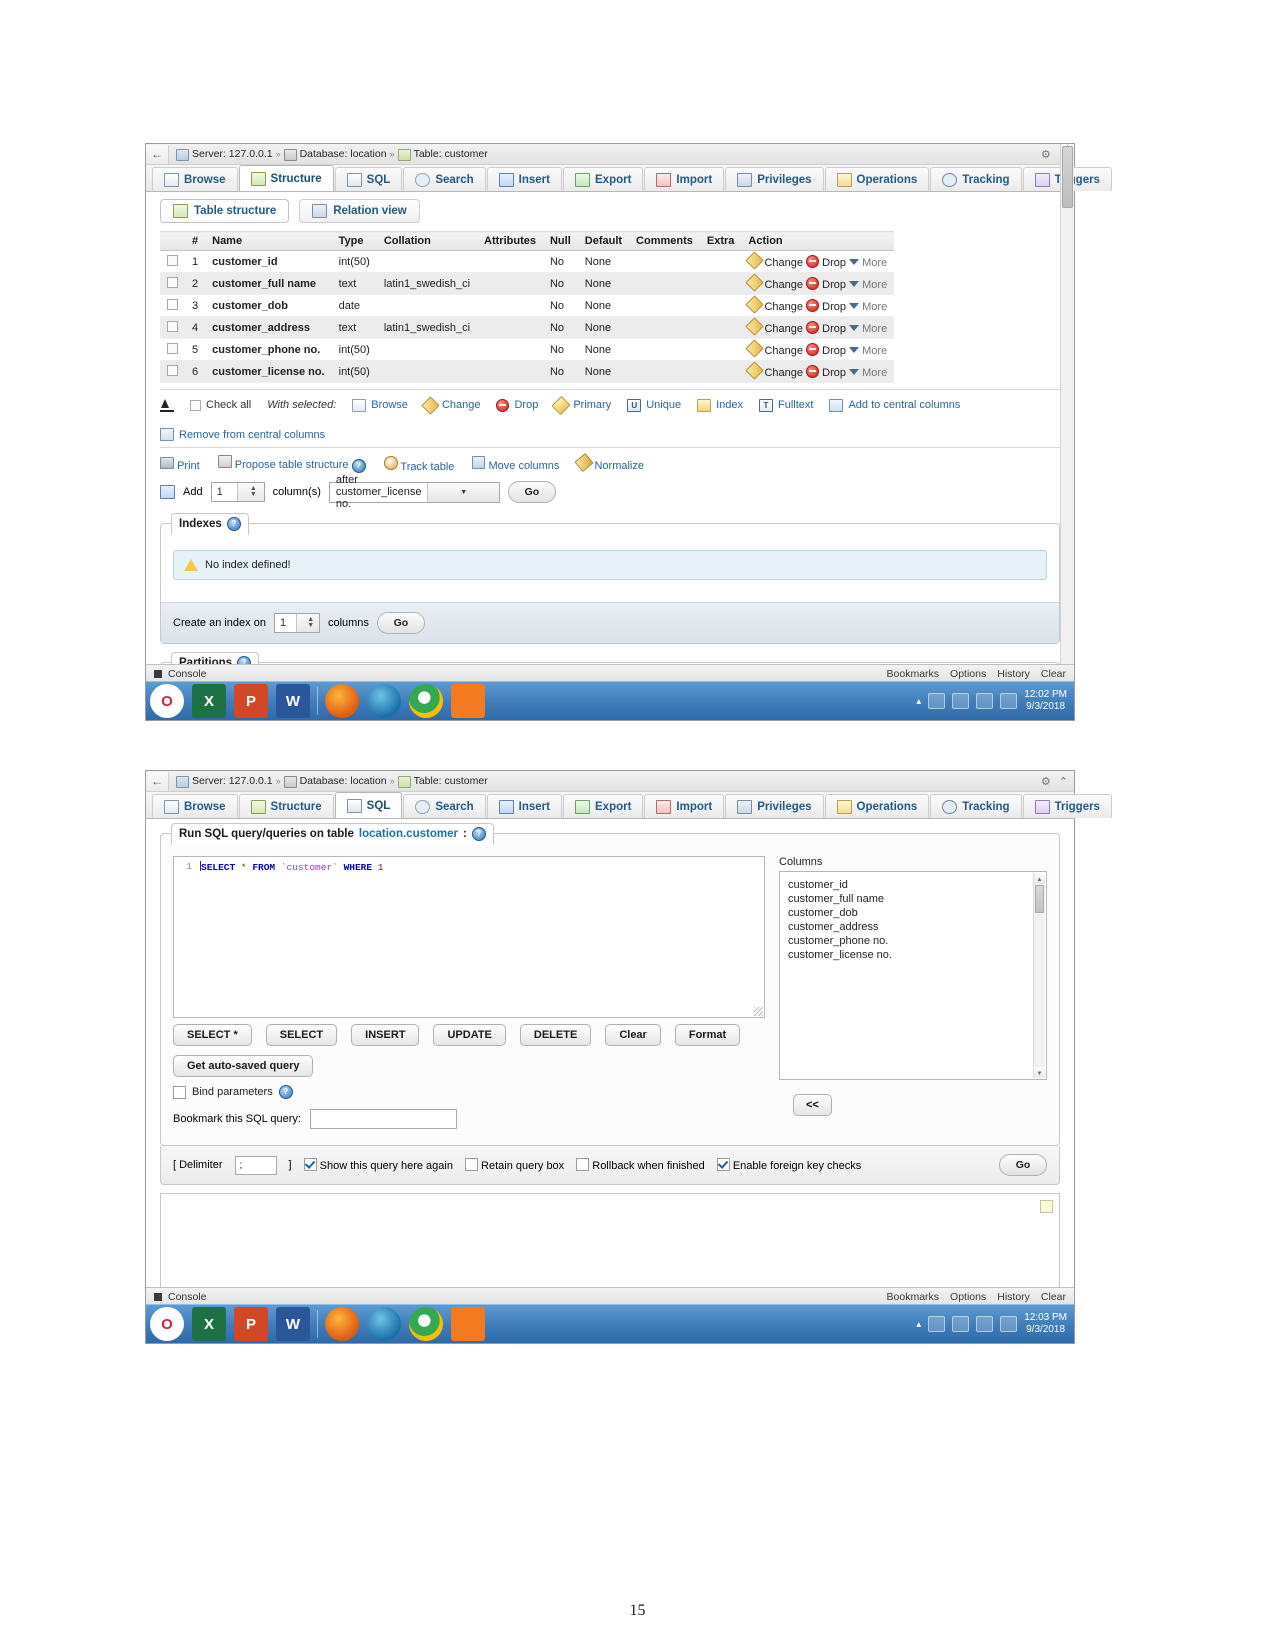  Describe the element at coordinates (195, 405) in the screenshot. I see `check-all-checkbox` at that location.